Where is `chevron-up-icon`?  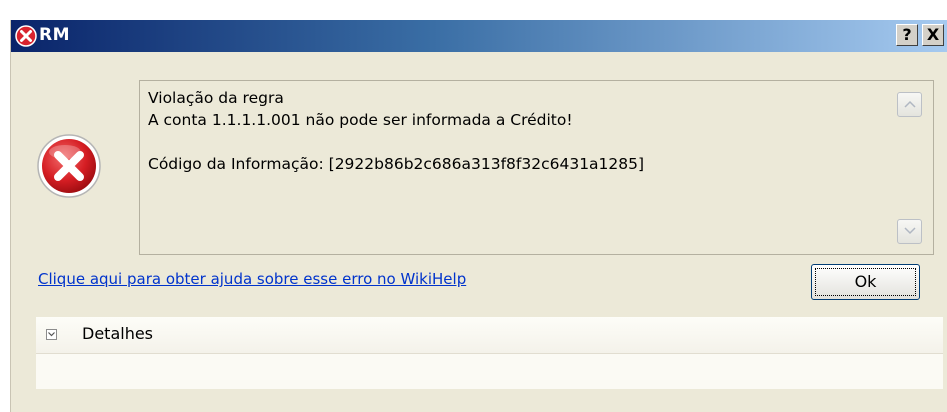
chevron-up-icon is located at coordinates (910, 104).